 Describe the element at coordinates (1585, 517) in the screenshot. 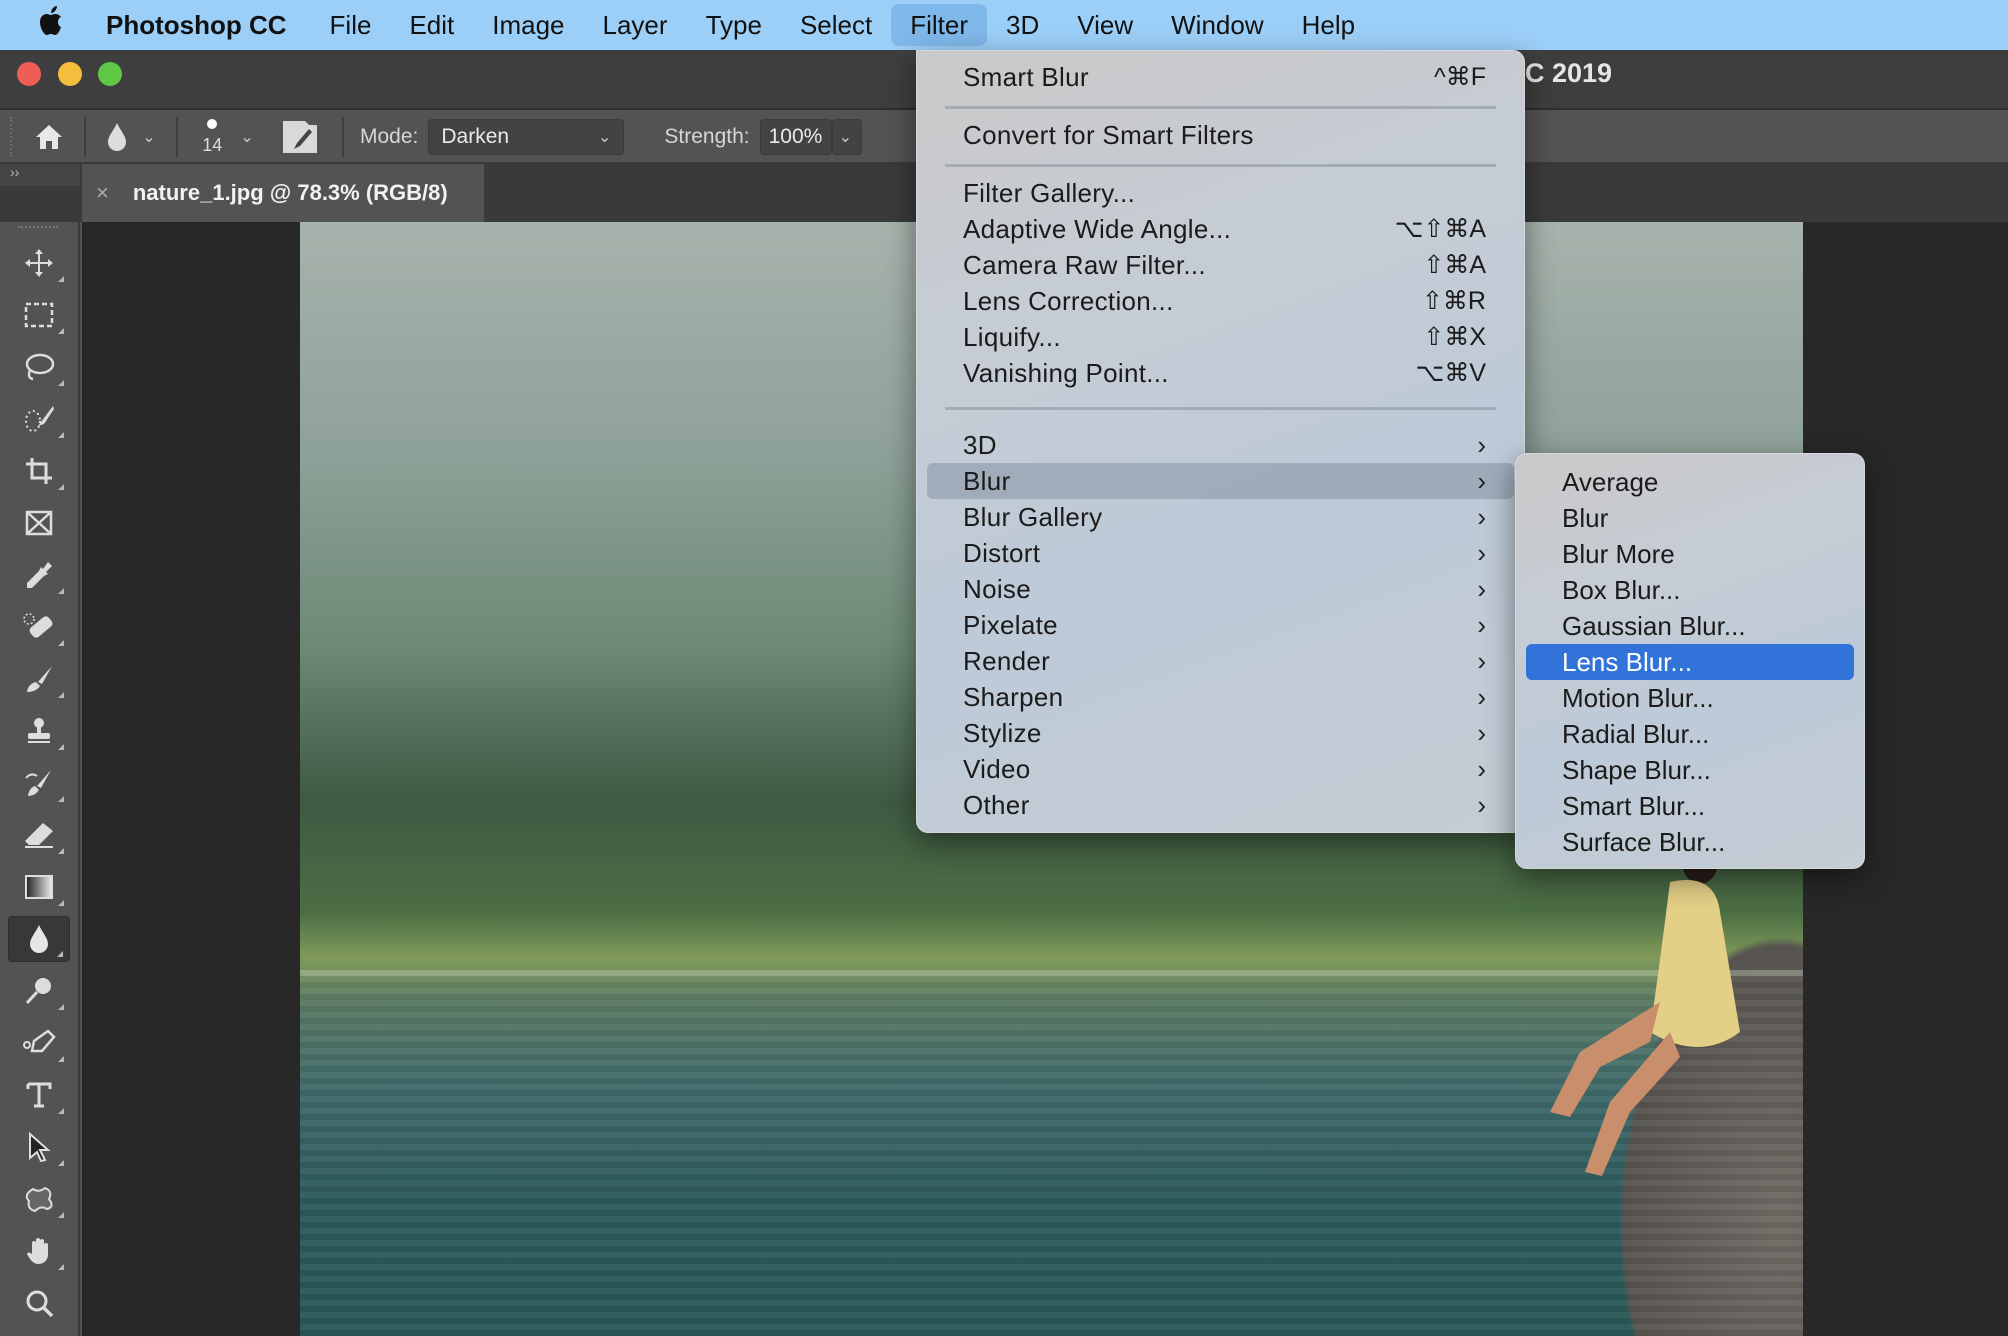

I see `submenu-item-label: Blur` at that location.